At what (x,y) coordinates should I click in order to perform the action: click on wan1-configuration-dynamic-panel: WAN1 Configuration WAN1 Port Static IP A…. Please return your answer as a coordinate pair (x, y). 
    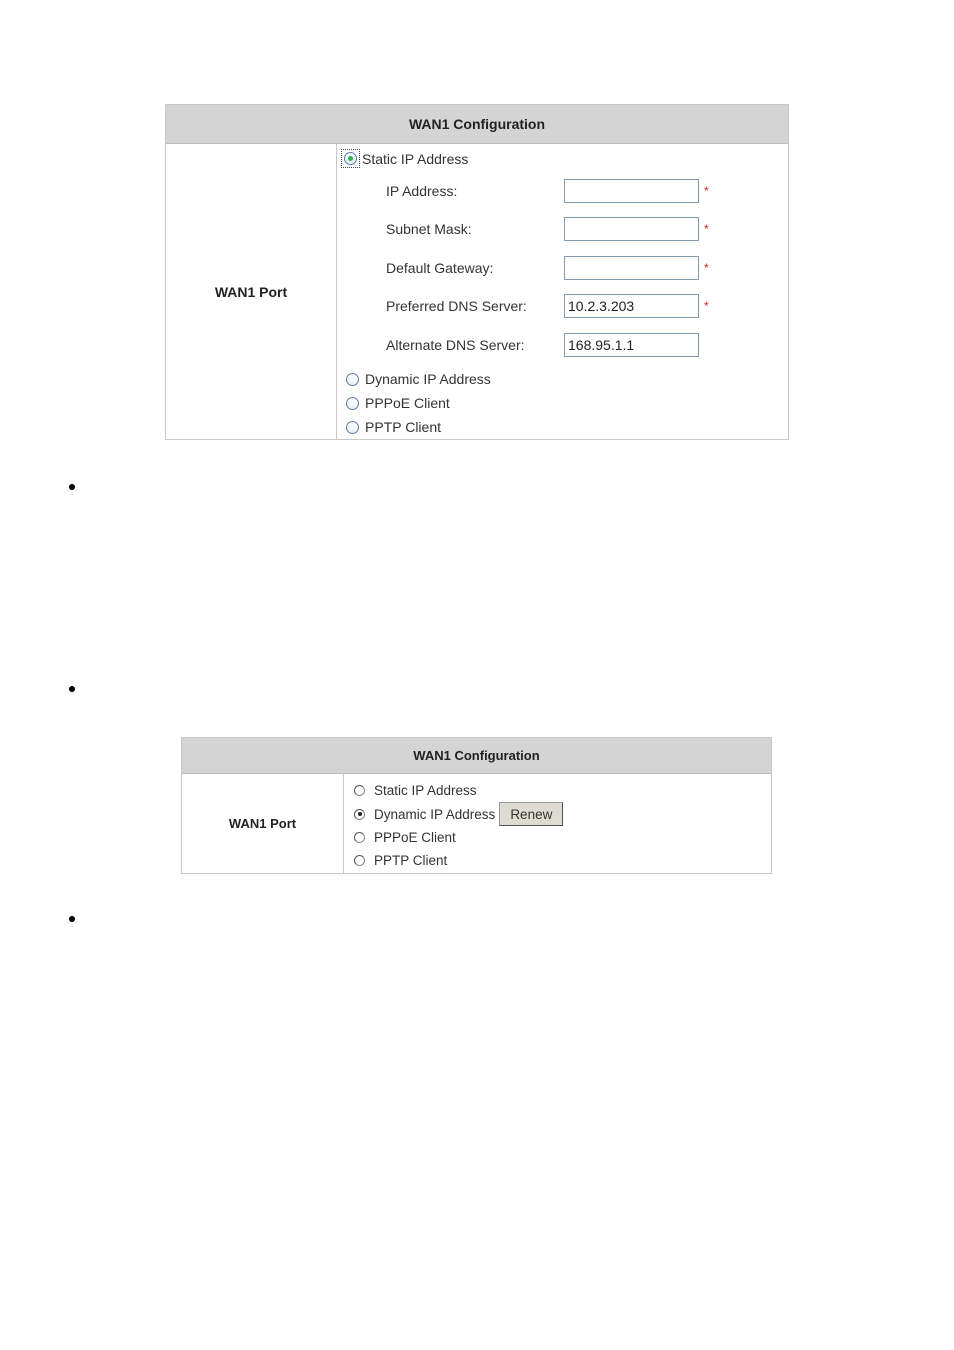
    Looking at the image, I should click on (476, 805).